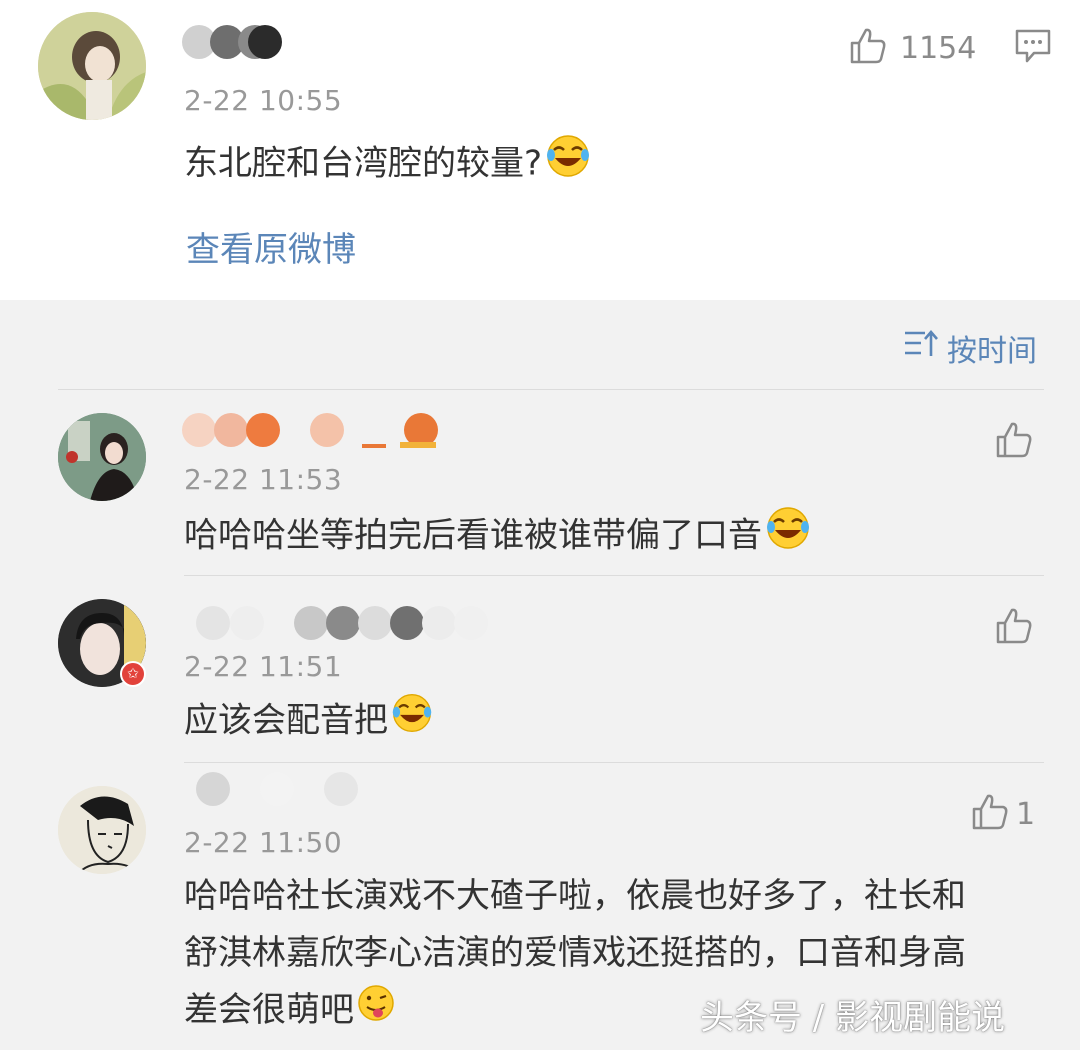 The image size is (1080, 1050). What do you see at coordinates (992, 351) in the screenshot?
I see `sort-label: 按时间` at bounding box center [992, 351].